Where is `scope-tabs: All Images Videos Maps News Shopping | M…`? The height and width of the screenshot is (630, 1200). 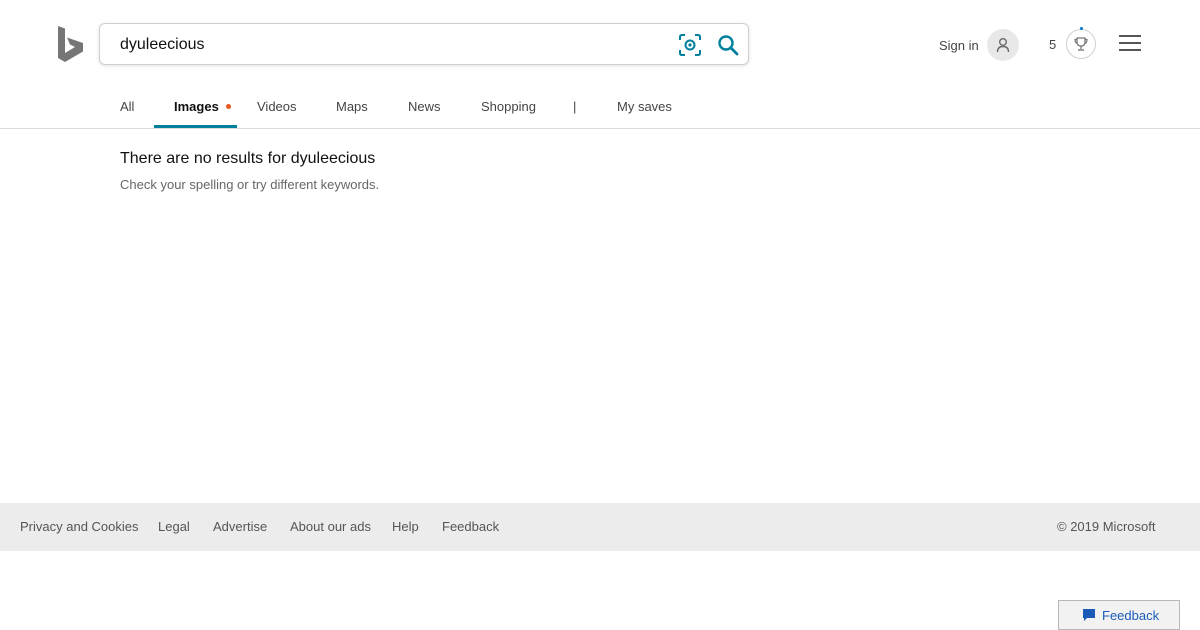 scope-tabs: All Images Videos Maps News Shopping | M… is located at coordinates (600, 107).